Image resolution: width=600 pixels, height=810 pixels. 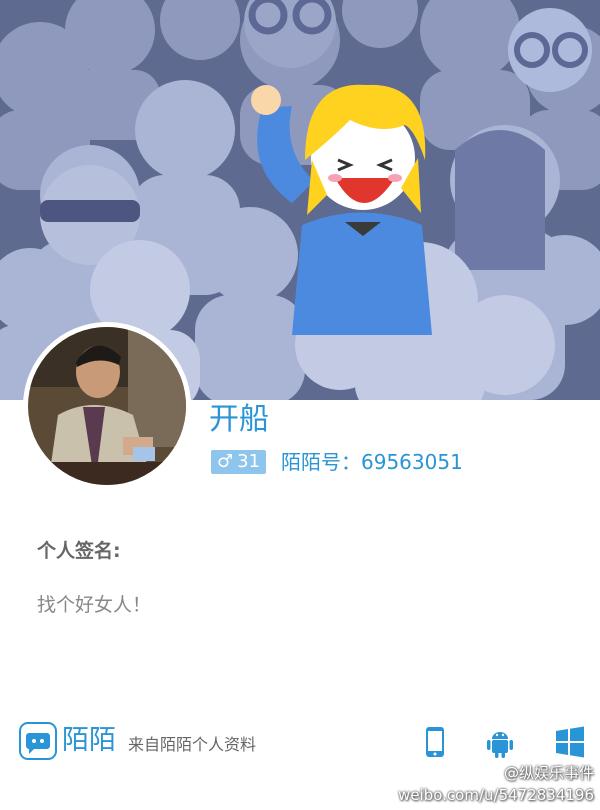 I want to click on brand-name: 陌陌, so click(x=89, y=740).